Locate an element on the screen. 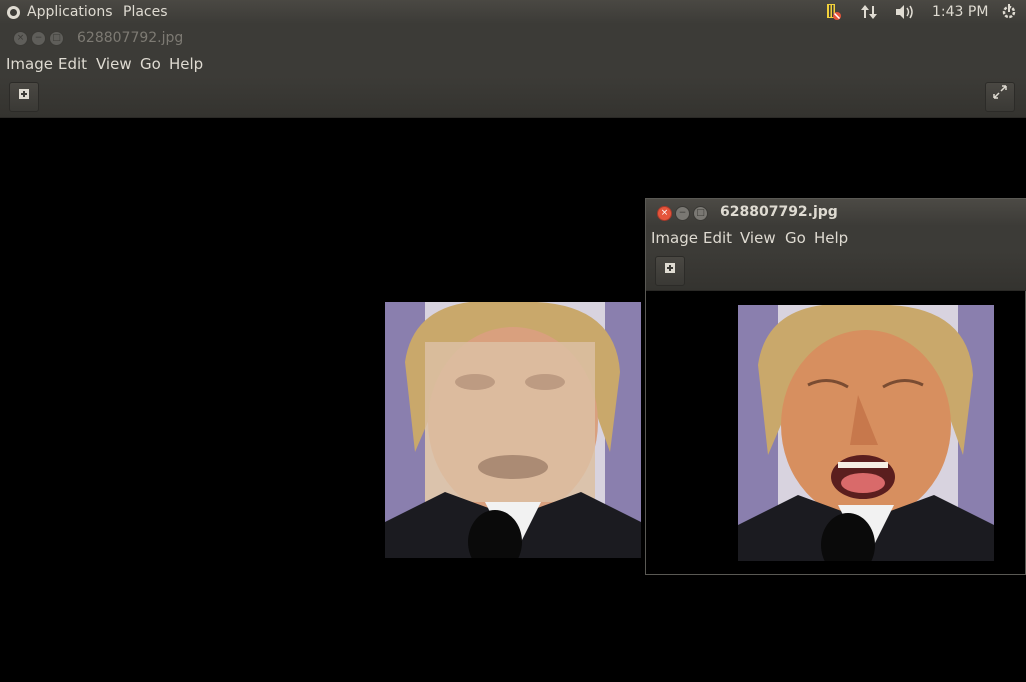  applications-menu: Applications is located at coordinates (70, 12).